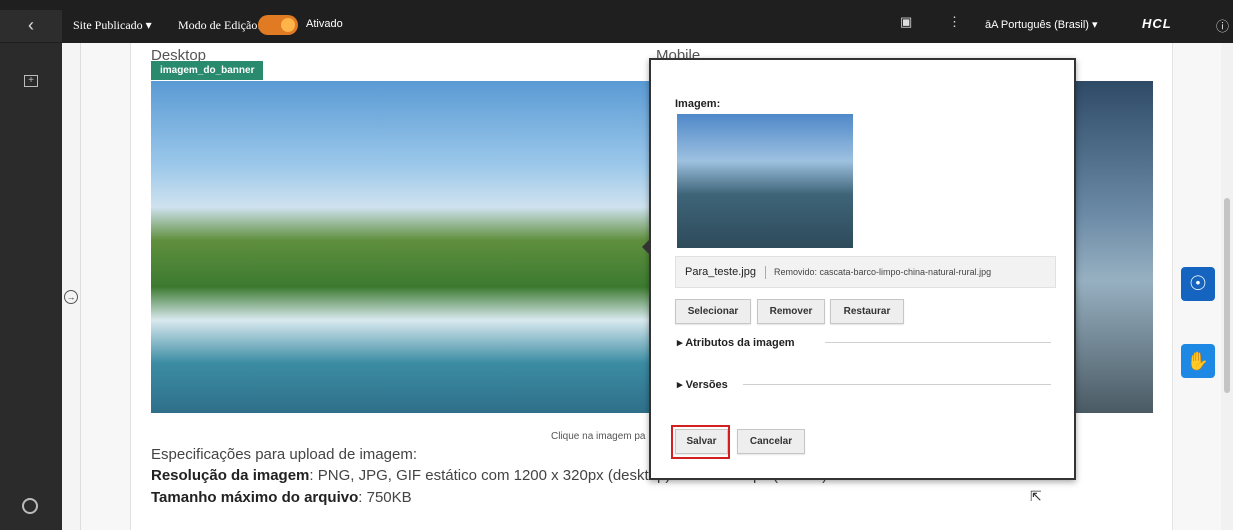 The width and height of the screenshot is (1233, 530). What do you see at coordinates (720, 272) in the screenshot?
I see `file-name: Para_teste.jpg` at bounding box center [720, 272].